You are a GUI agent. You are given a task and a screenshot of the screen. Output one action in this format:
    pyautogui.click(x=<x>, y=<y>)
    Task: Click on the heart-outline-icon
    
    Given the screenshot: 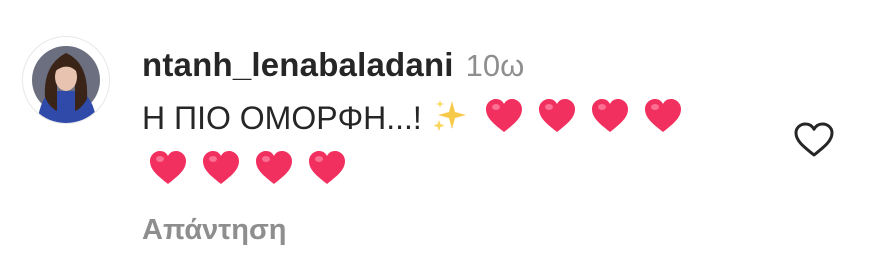 What is the action you would take?
    pyautogui.click(x=814, y=139)
    